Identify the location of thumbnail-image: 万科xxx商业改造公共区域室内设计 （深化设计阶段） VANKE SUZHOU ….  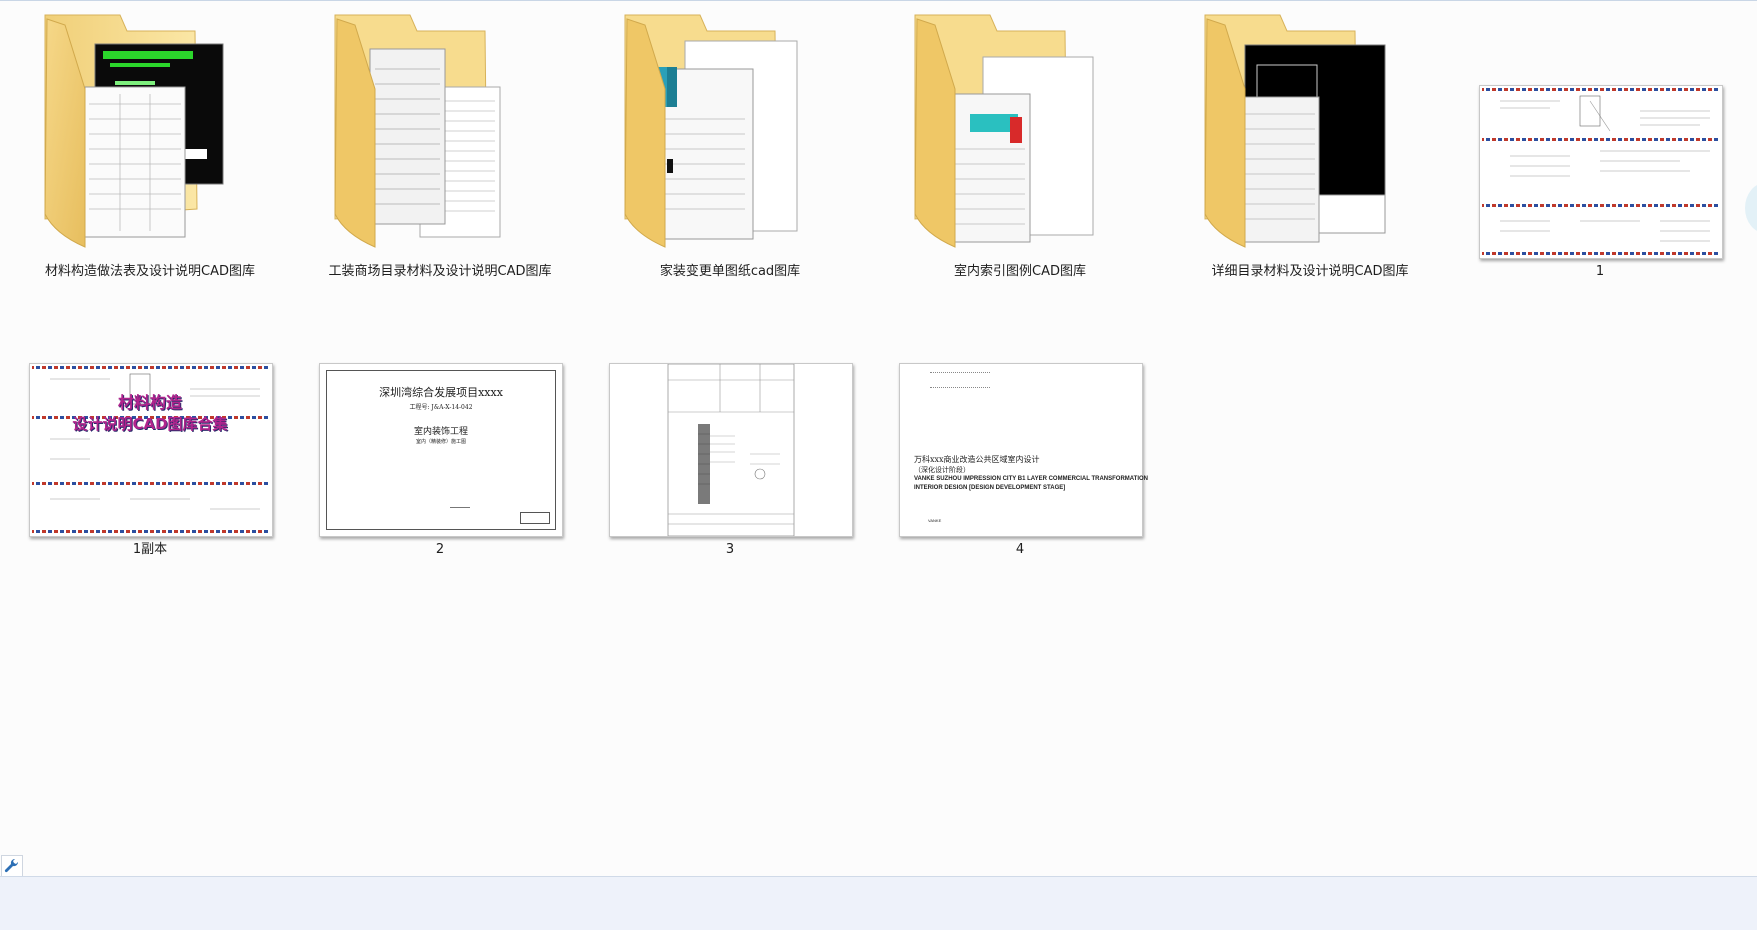
(1023, 450).